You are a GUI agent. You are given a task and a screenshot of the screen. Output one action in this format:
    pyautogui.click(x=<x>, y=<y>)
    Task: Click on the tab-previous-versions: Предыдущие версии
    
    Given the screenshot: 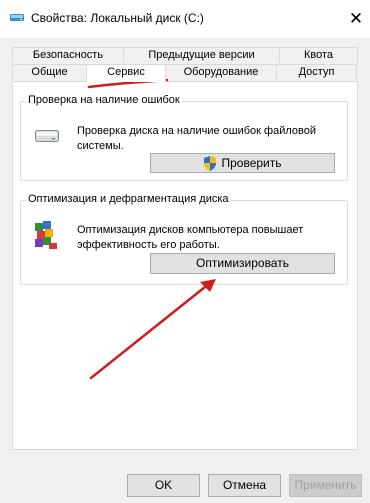 What is the action you would take?
    pyautogui.click(x=201, y=55)
    